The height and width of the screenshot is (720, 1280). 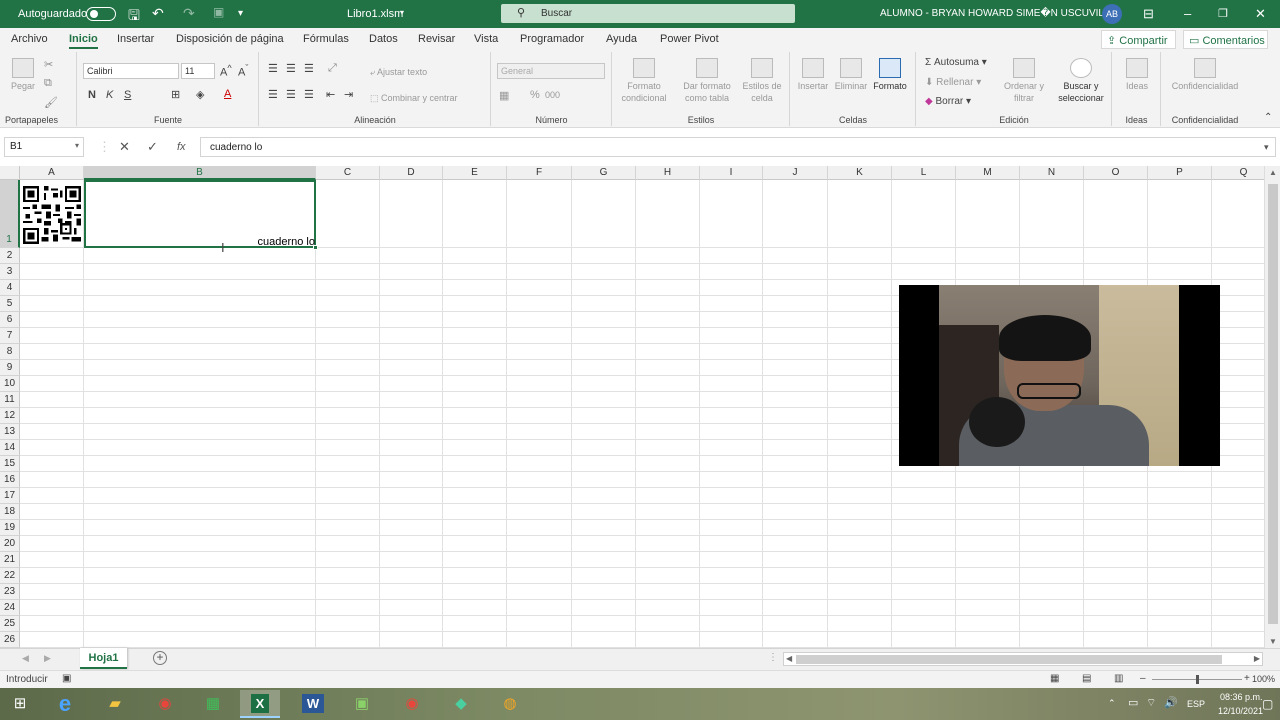 I want to click on autosum-button: Σ Autosuma ▾, so click(x=956, y=62).